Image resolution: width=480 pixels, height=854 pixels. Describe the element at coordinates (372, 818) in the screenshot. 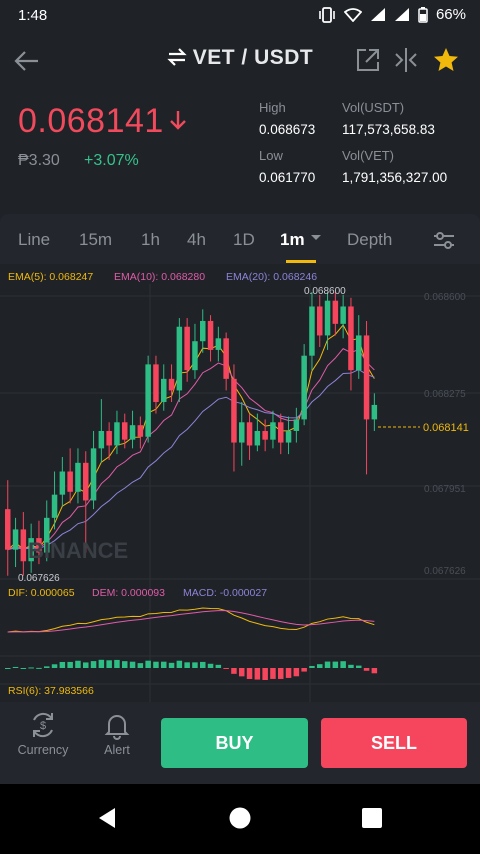

I see `nav-recents-icon` at that location.